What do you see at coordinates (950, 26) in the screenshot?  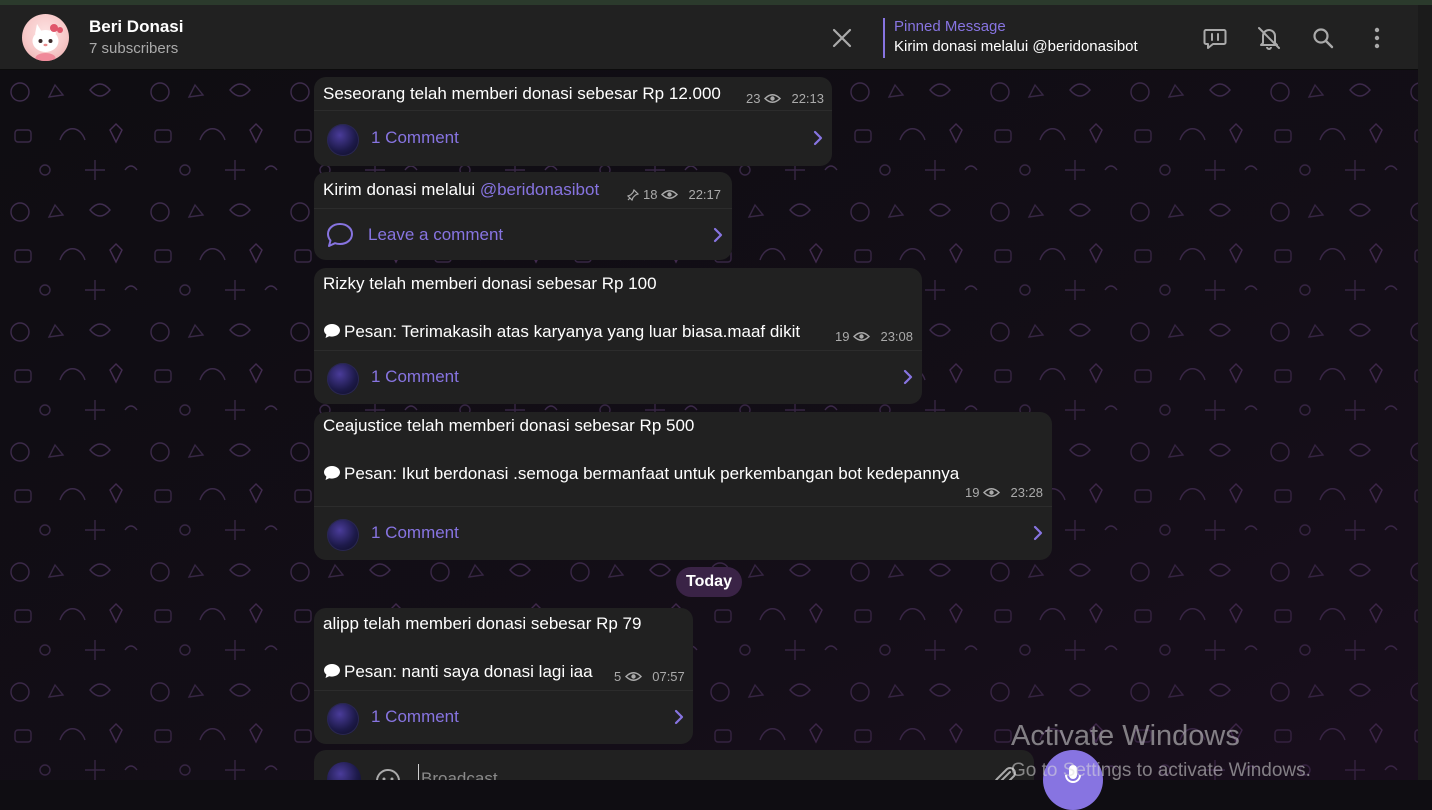 I see `pinned-label: Pinned Message` at bounding box center [950, 26].